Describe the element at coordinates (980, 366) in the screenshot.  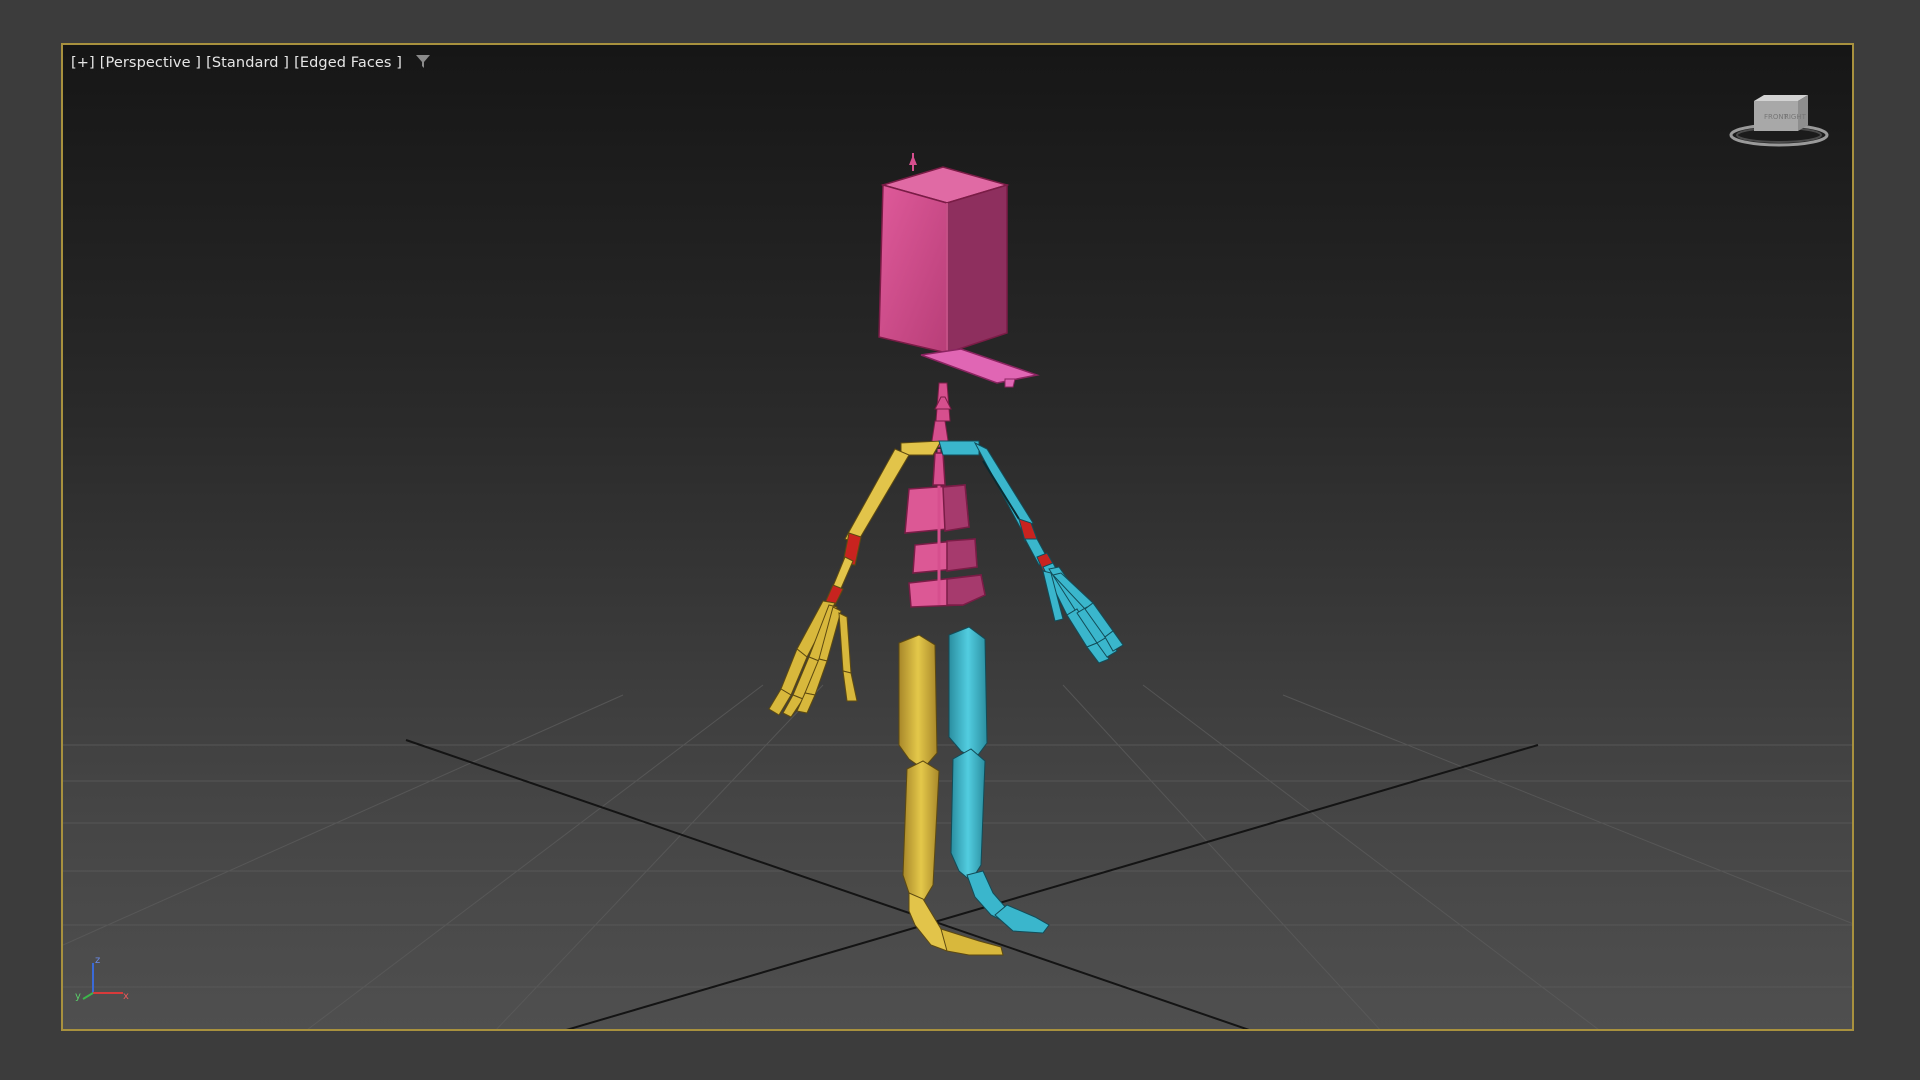
I see `jaw-bone` at that location.